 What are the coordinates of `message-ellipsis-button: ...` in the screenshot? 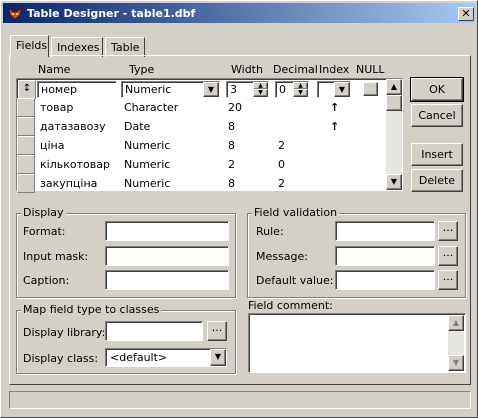 It's located at (448, 256).